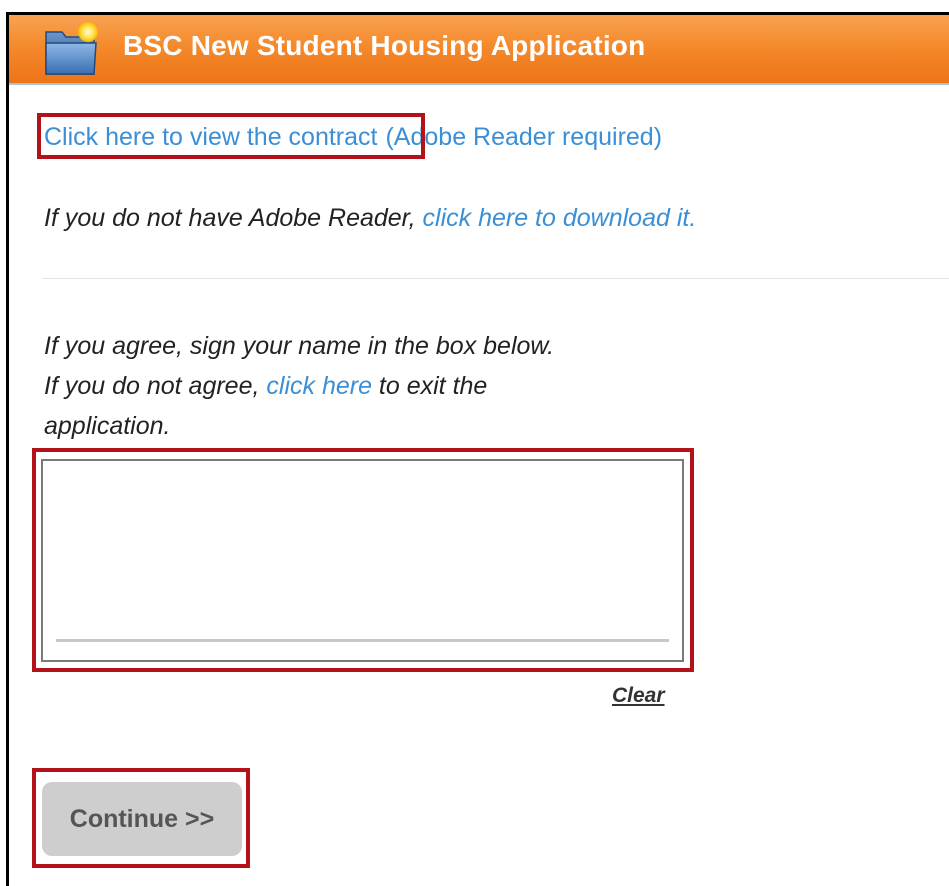 This screenshot has height=886, width=949. Describe the element at coordinates (142, 819) in the screenshot. I see `continue-button: Continue >>` at that location.